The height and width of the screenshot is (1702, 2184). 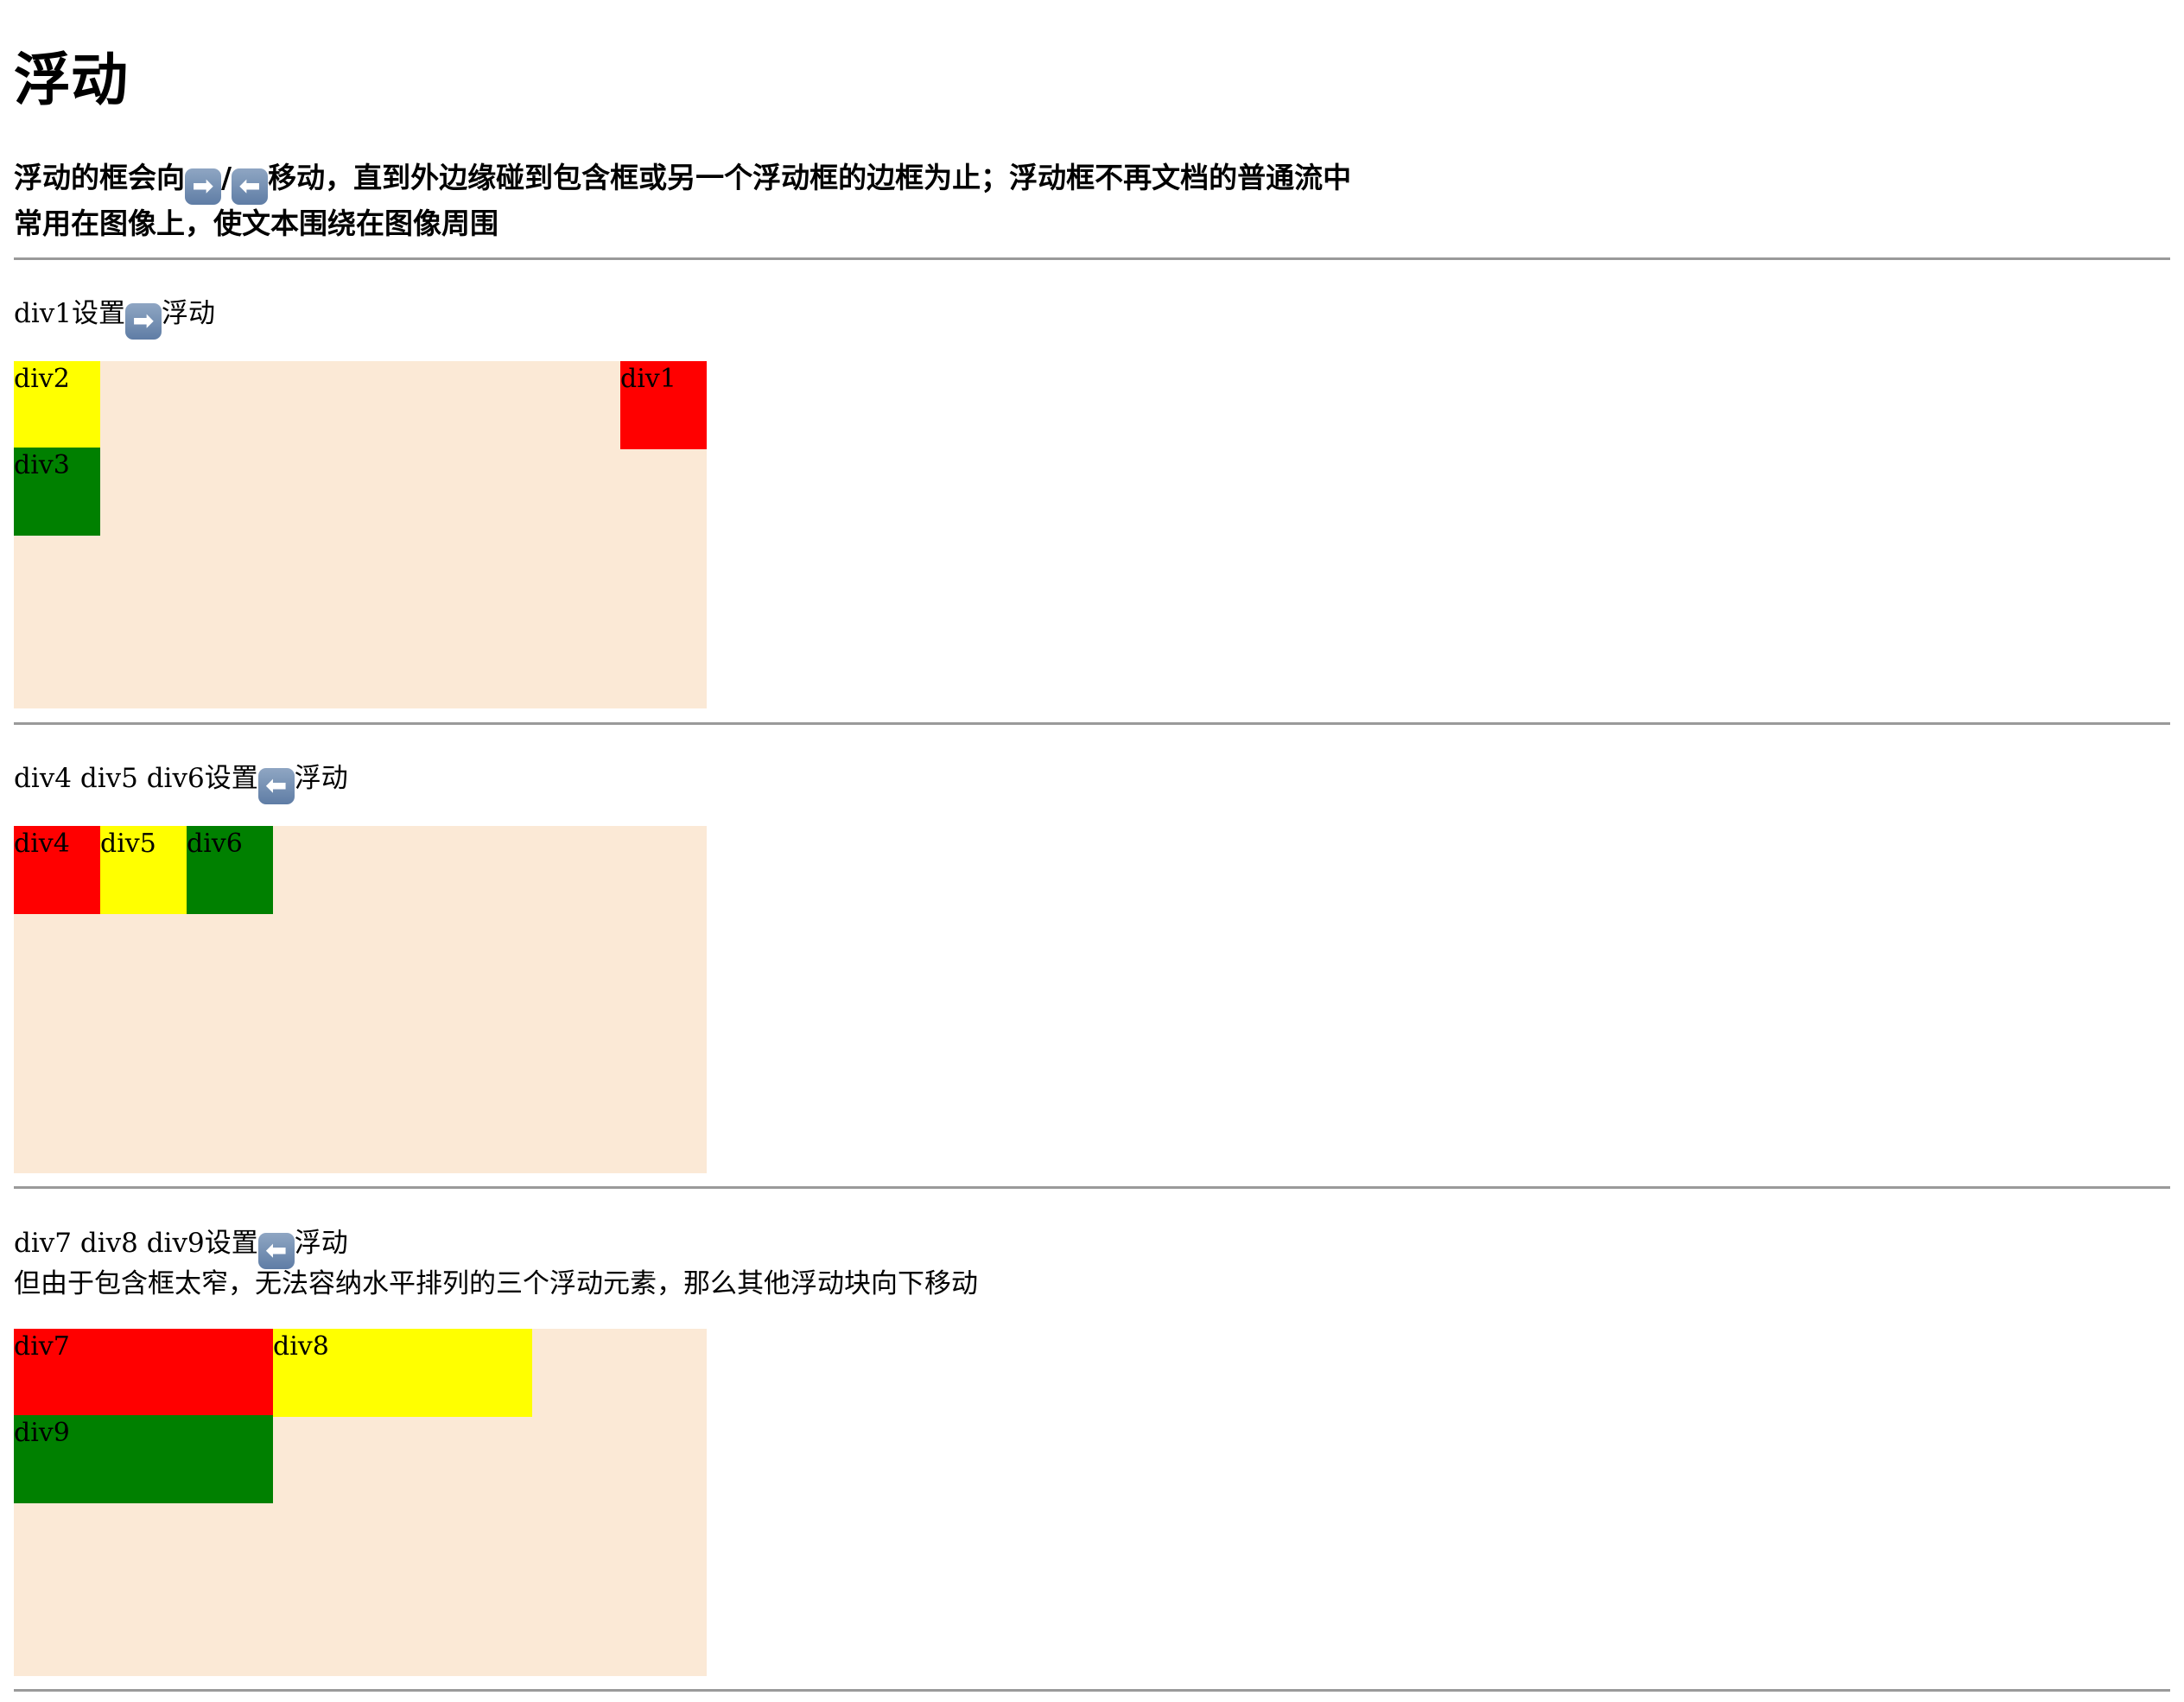 I want to click on div7-box: div7, so click(x=144, y=1373).